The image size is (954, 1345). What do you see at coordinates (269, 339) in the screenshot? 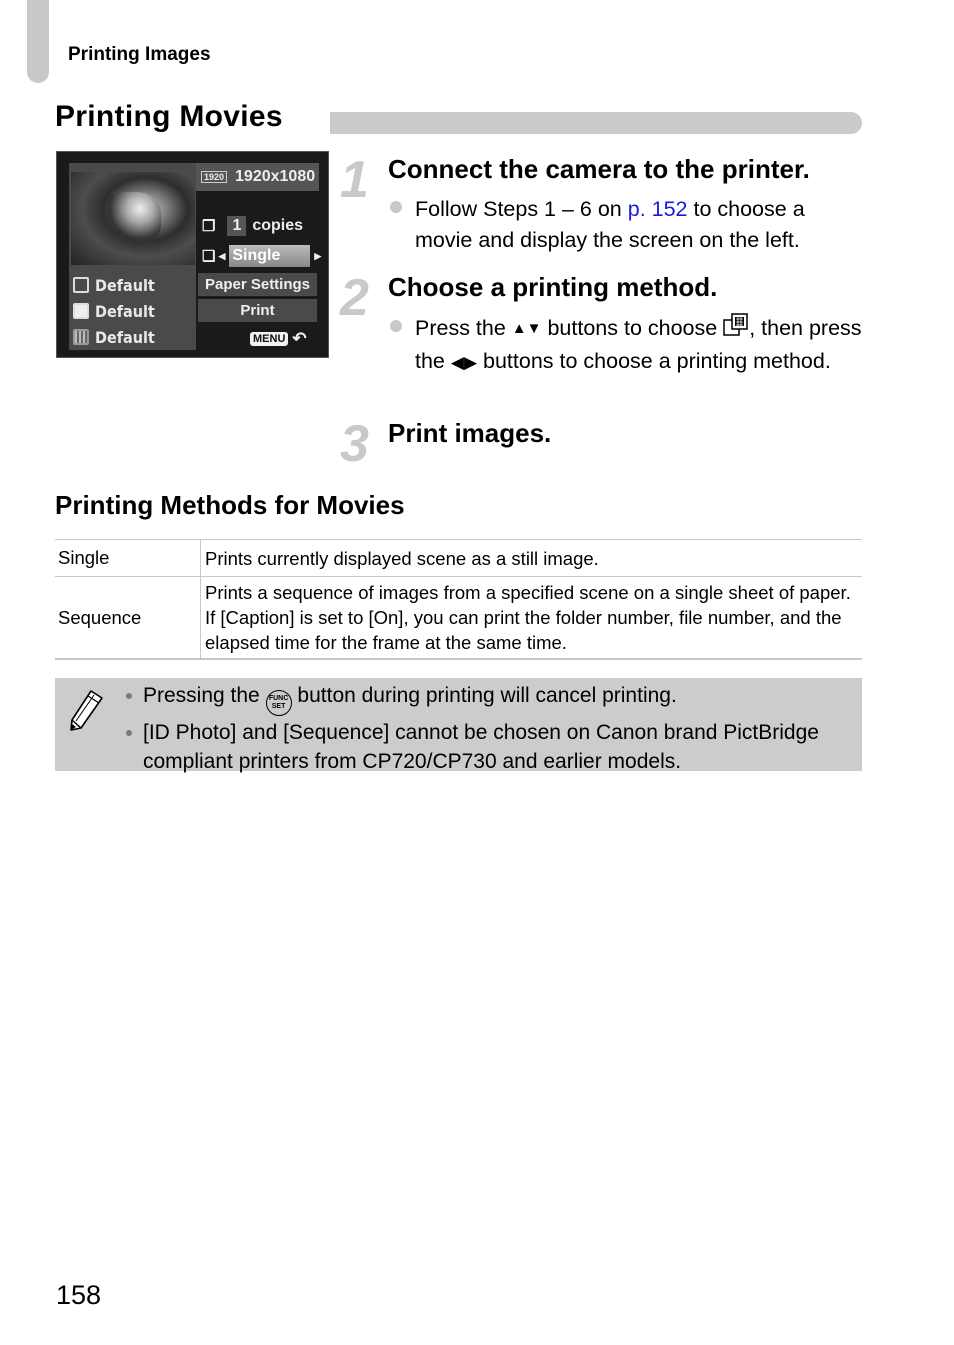
I see `menu-button-icon: MENU` at bounding box center [269, 339].